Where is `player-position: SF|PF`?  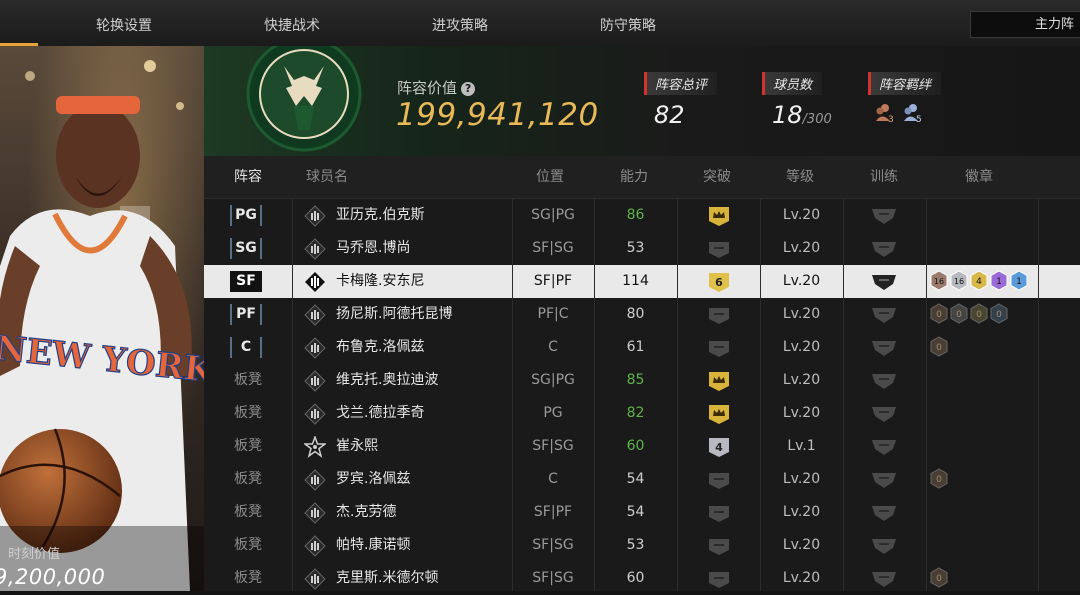
player-position: SF|PF is located at coordinates (553, 512).